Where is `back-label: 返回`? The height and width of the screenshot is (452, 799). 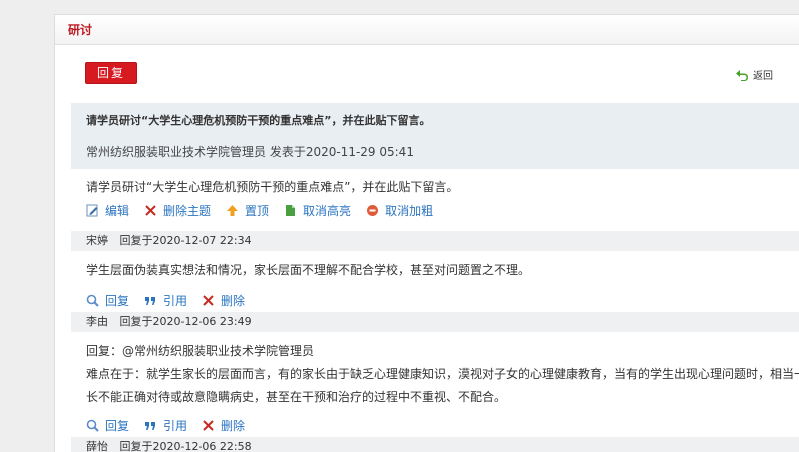 back-label: 返回 is located at coordinates (763, 76).